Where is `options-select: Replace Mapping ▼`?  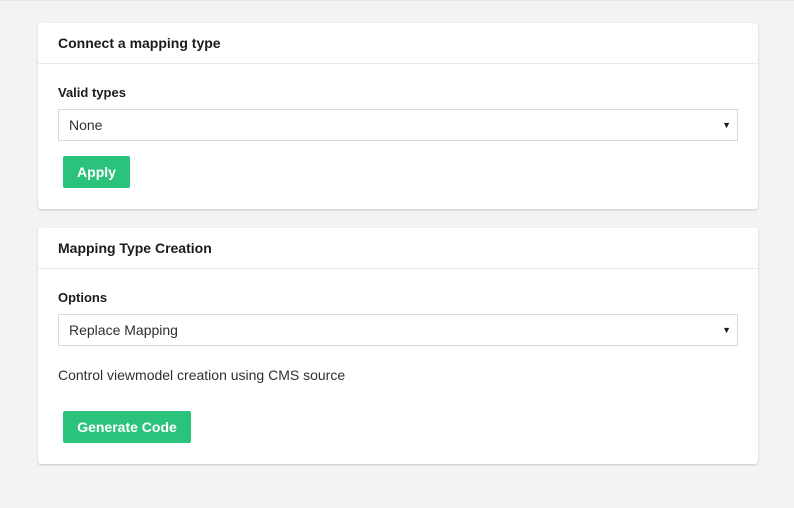
options-select: Replace Mapping ▼ is located at coordinates (398, 330).